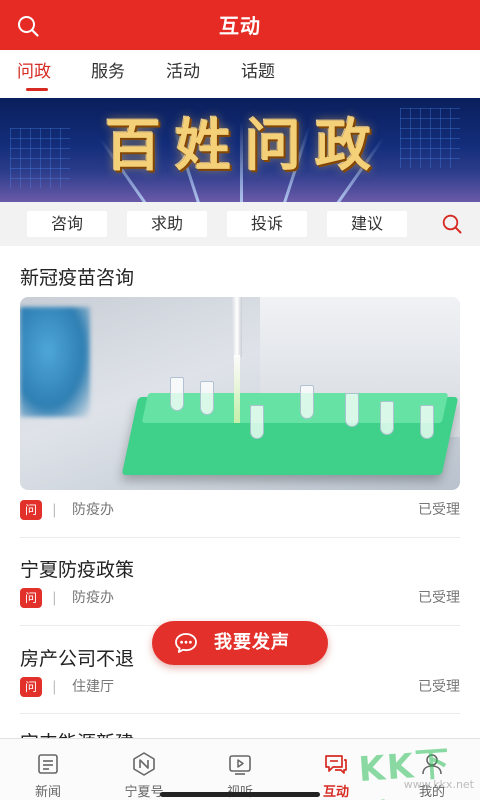  What do you see at coordinates (108, 74) in the screenshot?
I see `tab-fuwu: 服务` at bounding box center [108, 74].